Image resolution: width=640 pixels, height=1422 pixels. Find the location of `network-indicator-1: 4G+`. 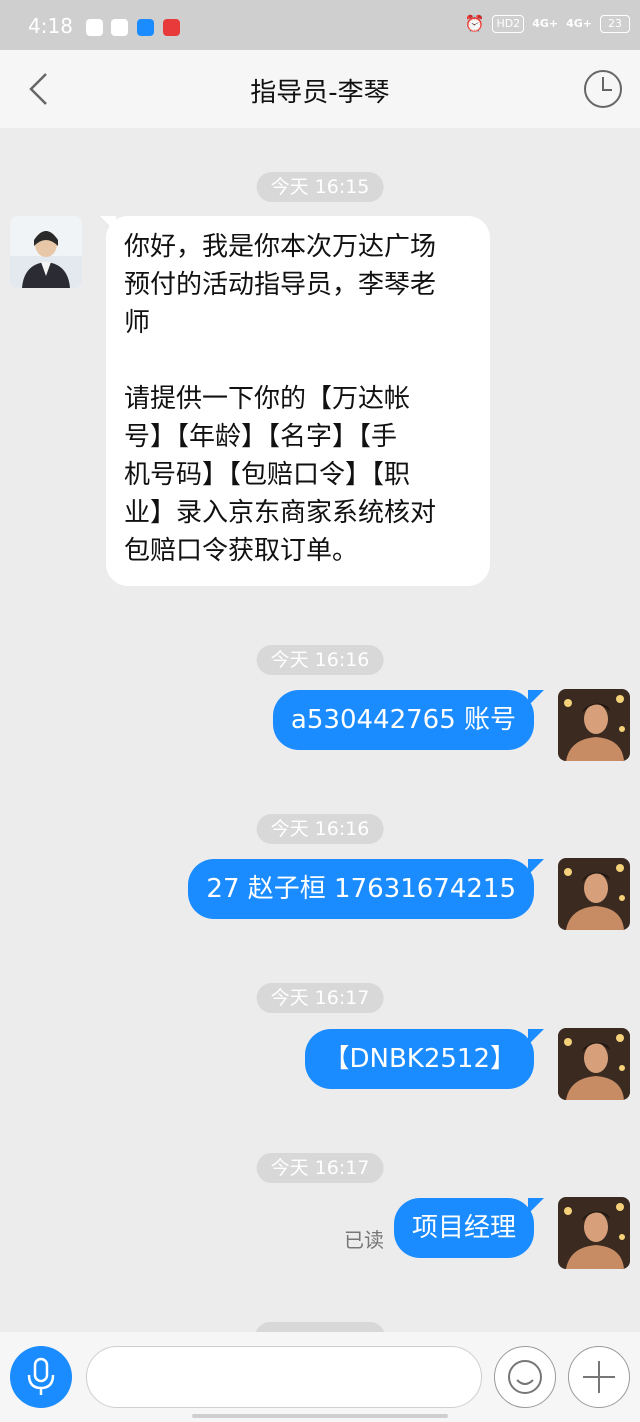

network-indicator-1: 4G+ is located at coordinates (545, 23).